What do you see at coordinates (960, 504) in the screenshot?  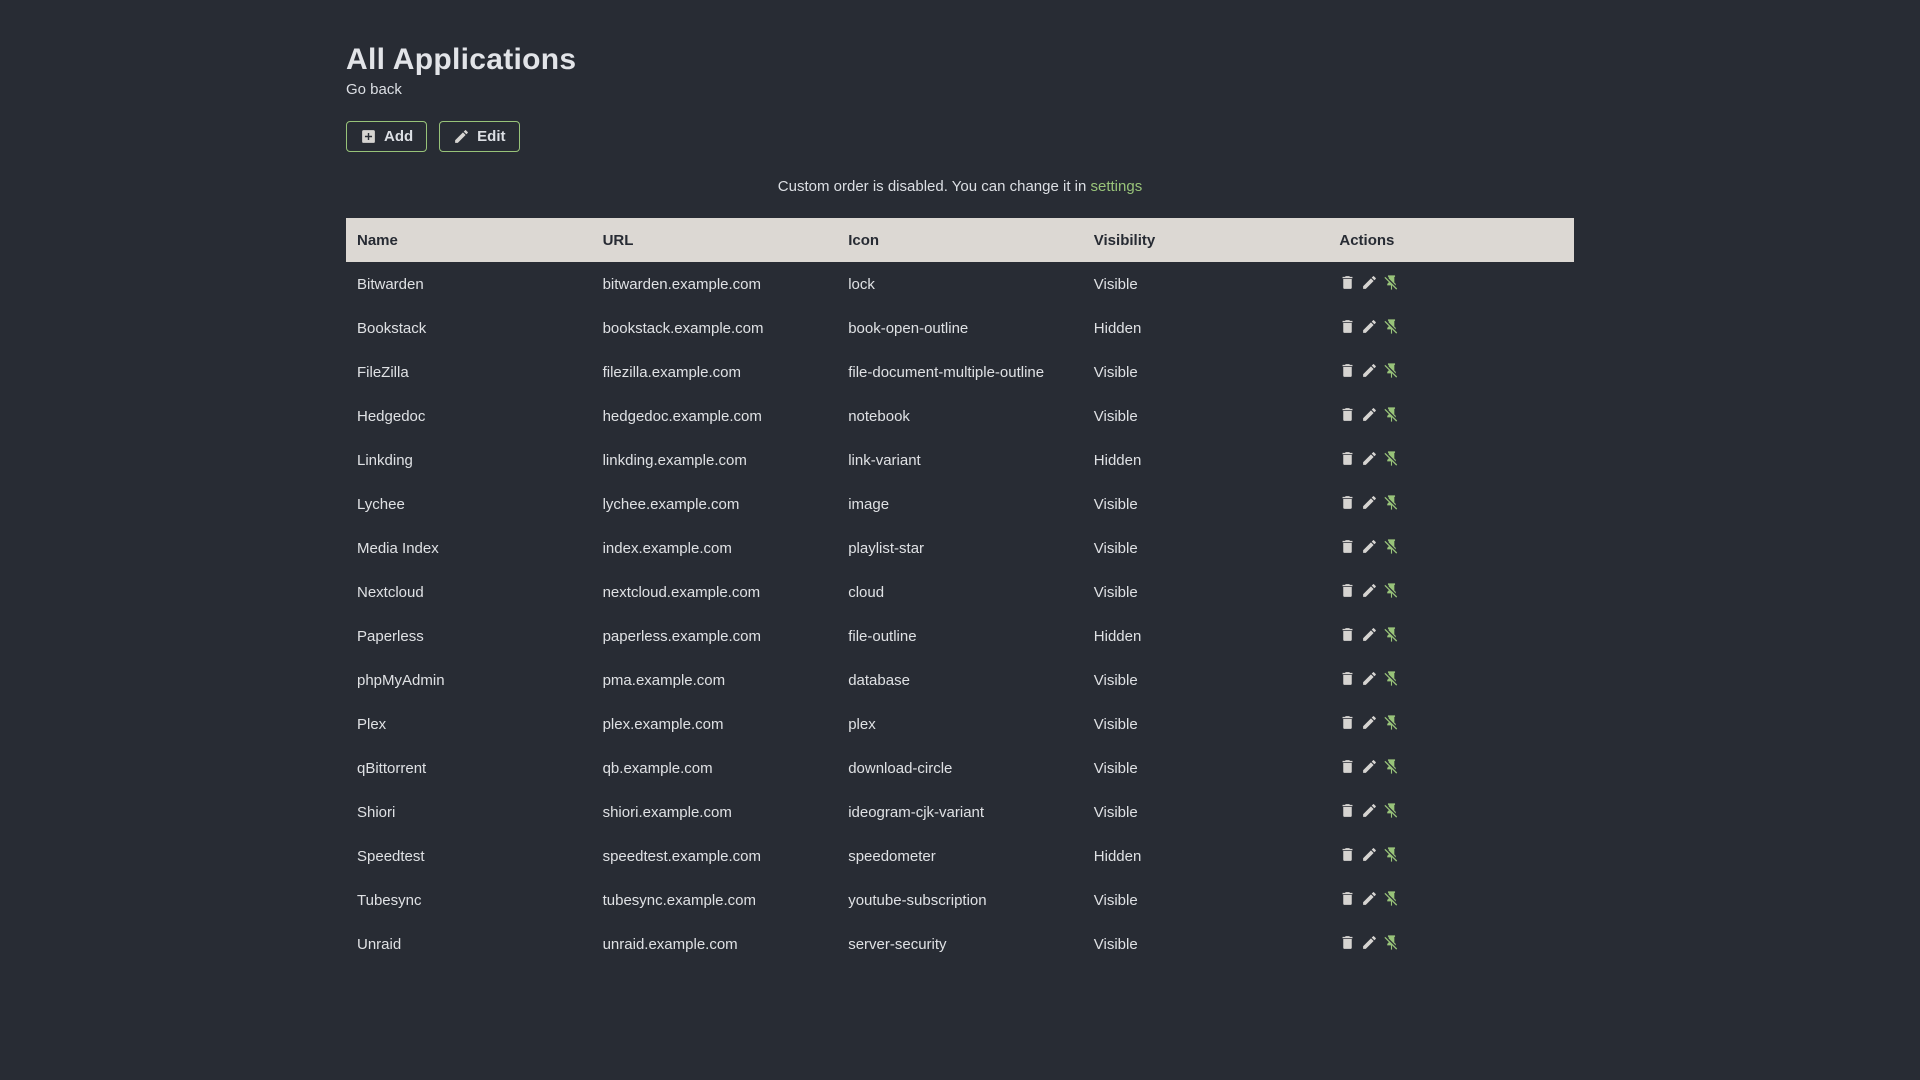 I see `table-row: Lychee lychee.example.com image Visible` at bounding box center [960, 504].